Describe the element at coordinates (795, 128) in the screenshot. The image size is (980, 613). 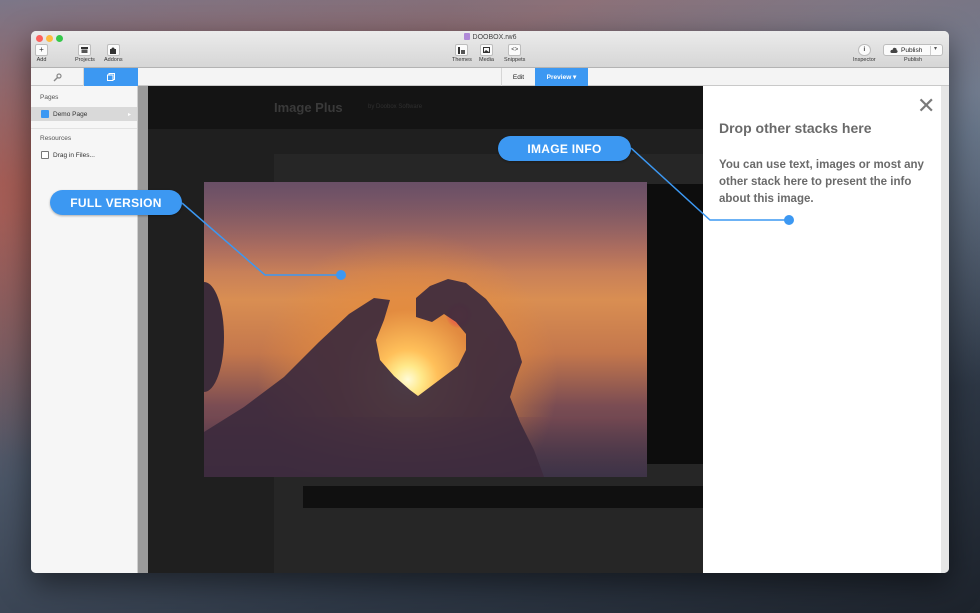
I see `image-info-title: Drop other stacks here` at that location.